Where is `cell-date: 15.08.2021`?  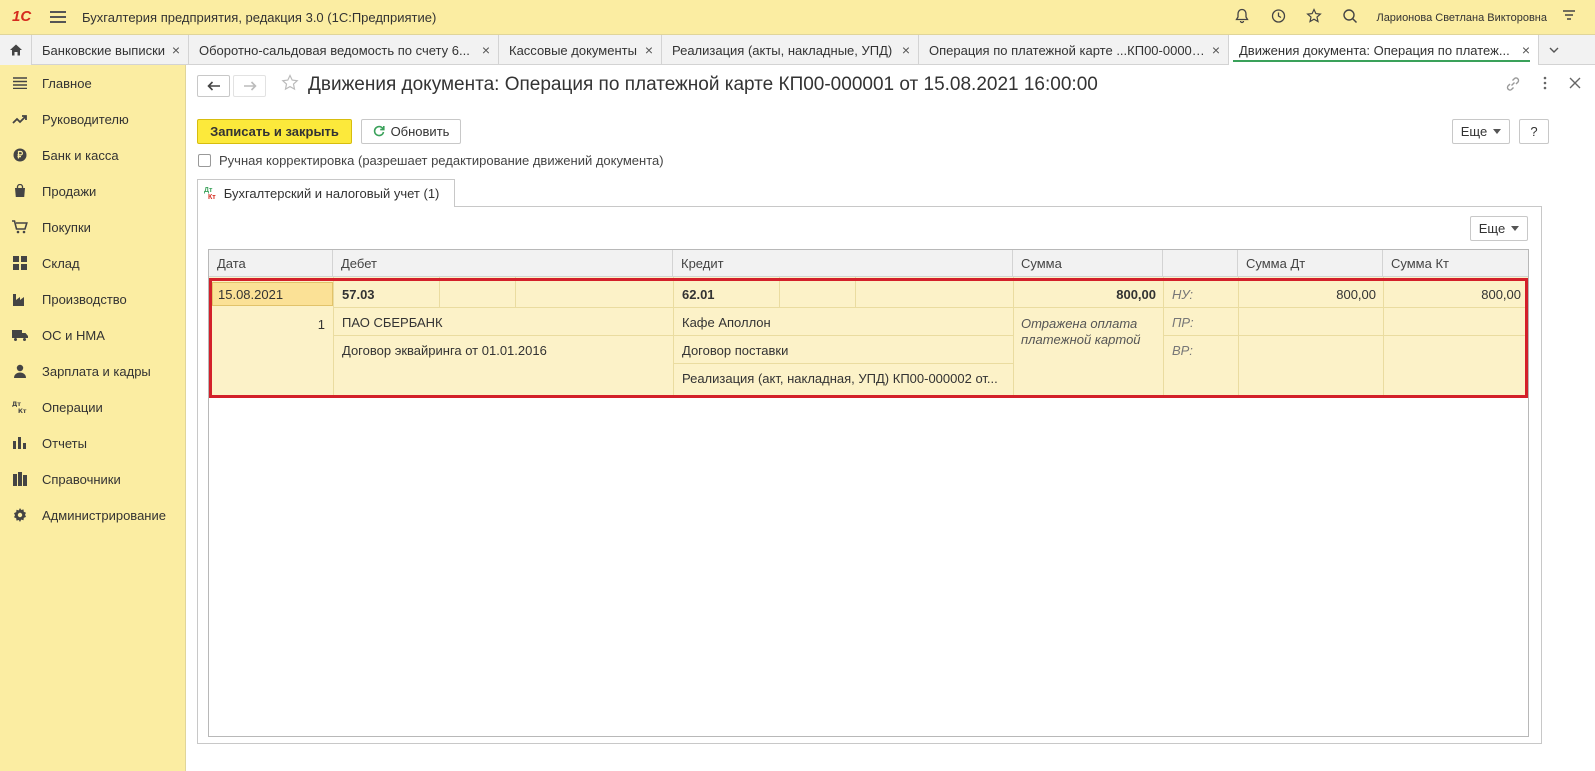 cell-date: 15.08.2021 is located at coordinates (250, 294).